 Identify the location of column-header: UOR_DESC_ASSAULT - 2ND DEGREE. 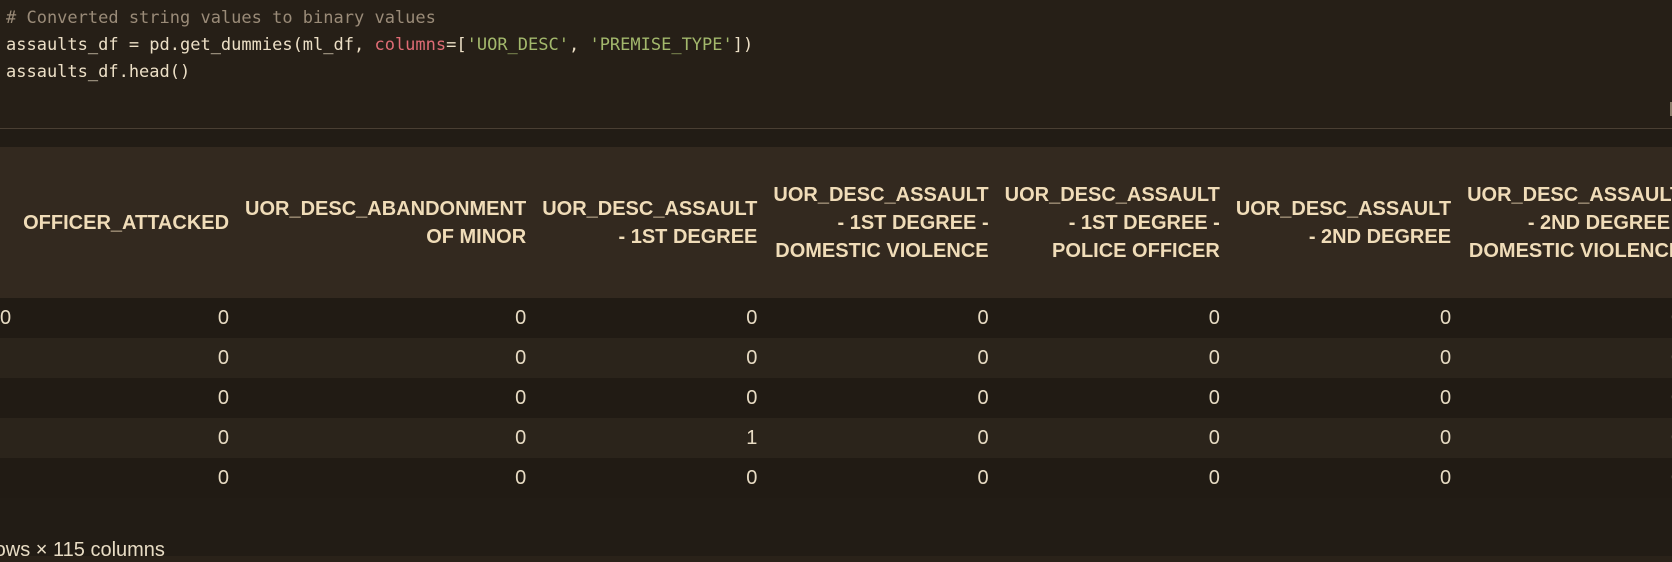
(1343, 222).